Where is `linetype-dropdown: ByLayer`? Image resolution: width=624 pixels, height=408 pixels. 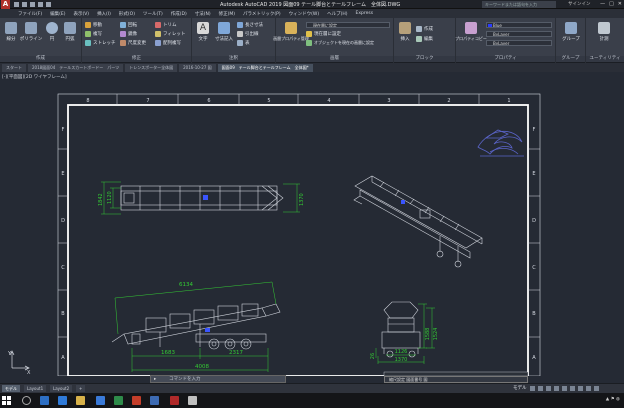
linetype-dropdown: ByLayer is located at coordinates (519, 34).